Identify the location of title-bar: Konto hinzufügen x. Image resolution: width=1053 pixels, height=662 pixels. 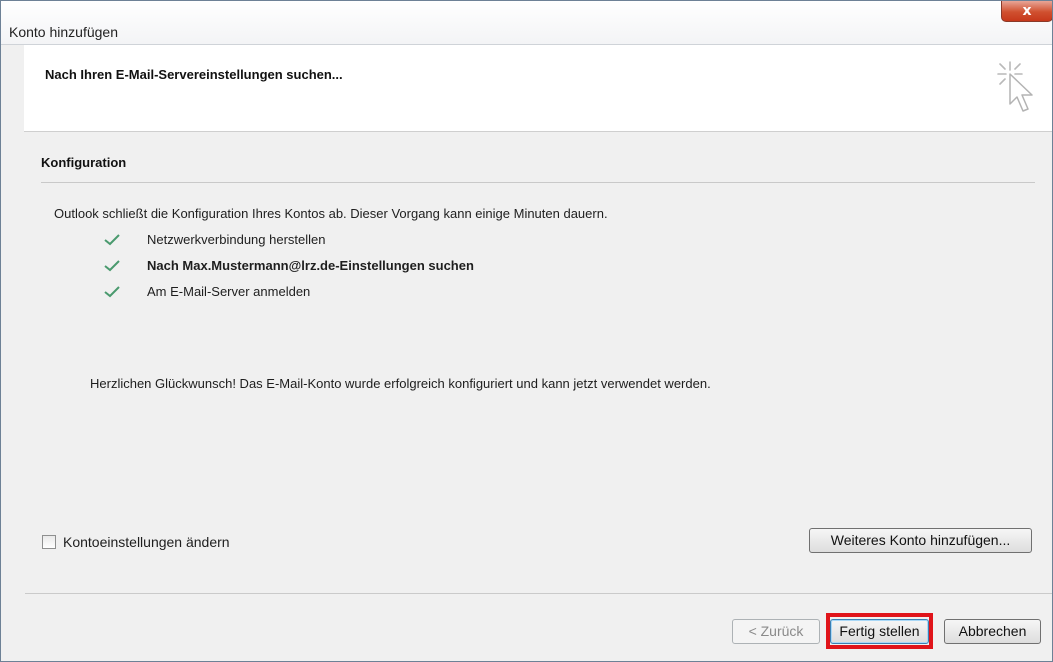
(526, 23).